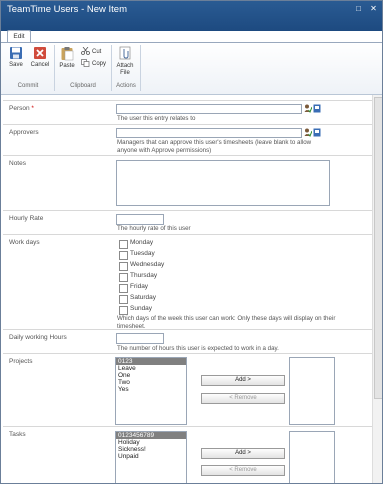  I want to click on notes-label: Notes, so click(17, 163).